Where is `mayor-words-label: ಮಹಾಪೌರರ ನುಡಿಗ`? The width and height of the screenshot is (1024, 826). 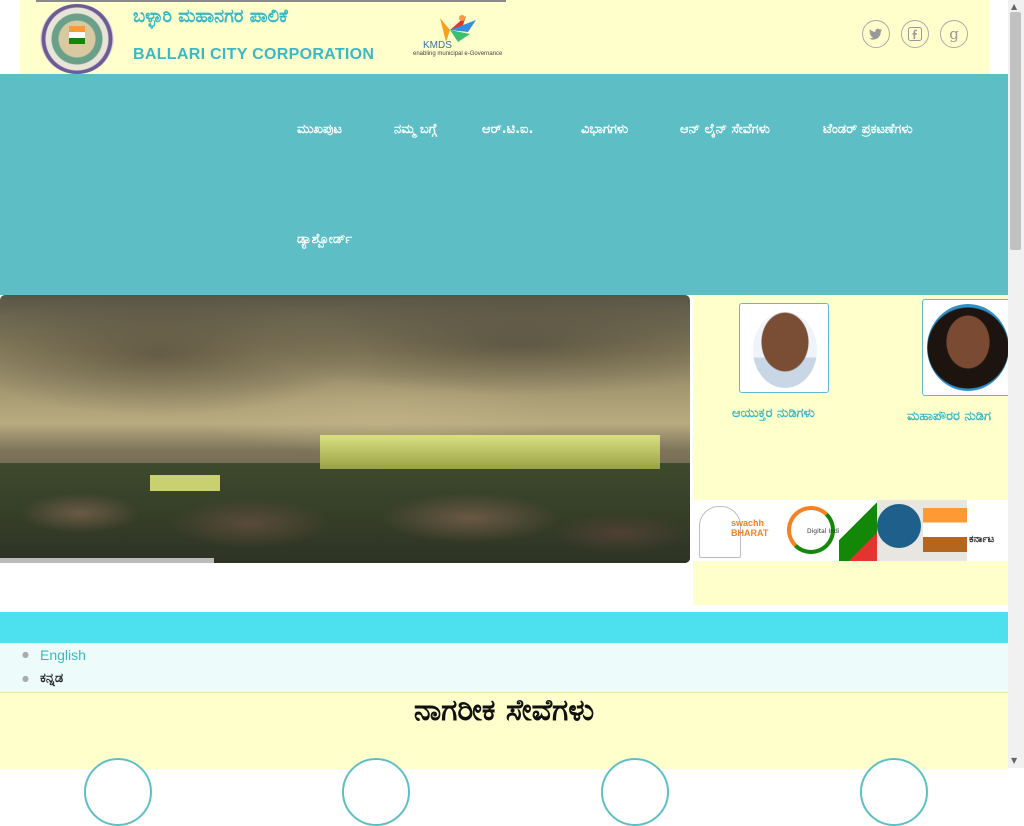 mayor-words-label: ಮಹಾಪೌರರ ನುಡಿಗ is located at coordinates (949, 416).